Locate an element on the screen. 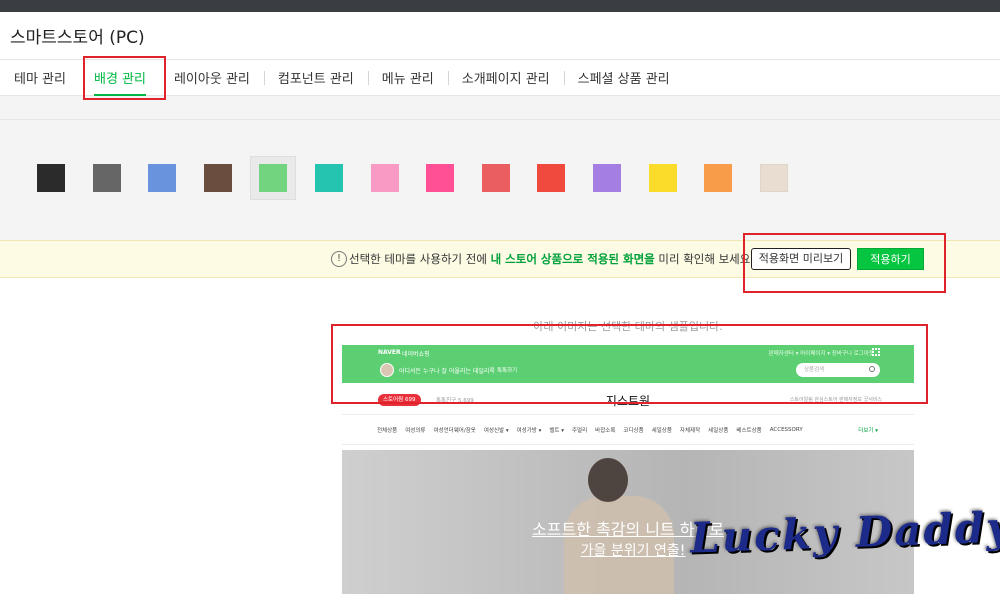 This screenshot has width=1000, height=594. sample-category-item: 코디상품 is located at coordinates (633, 430).